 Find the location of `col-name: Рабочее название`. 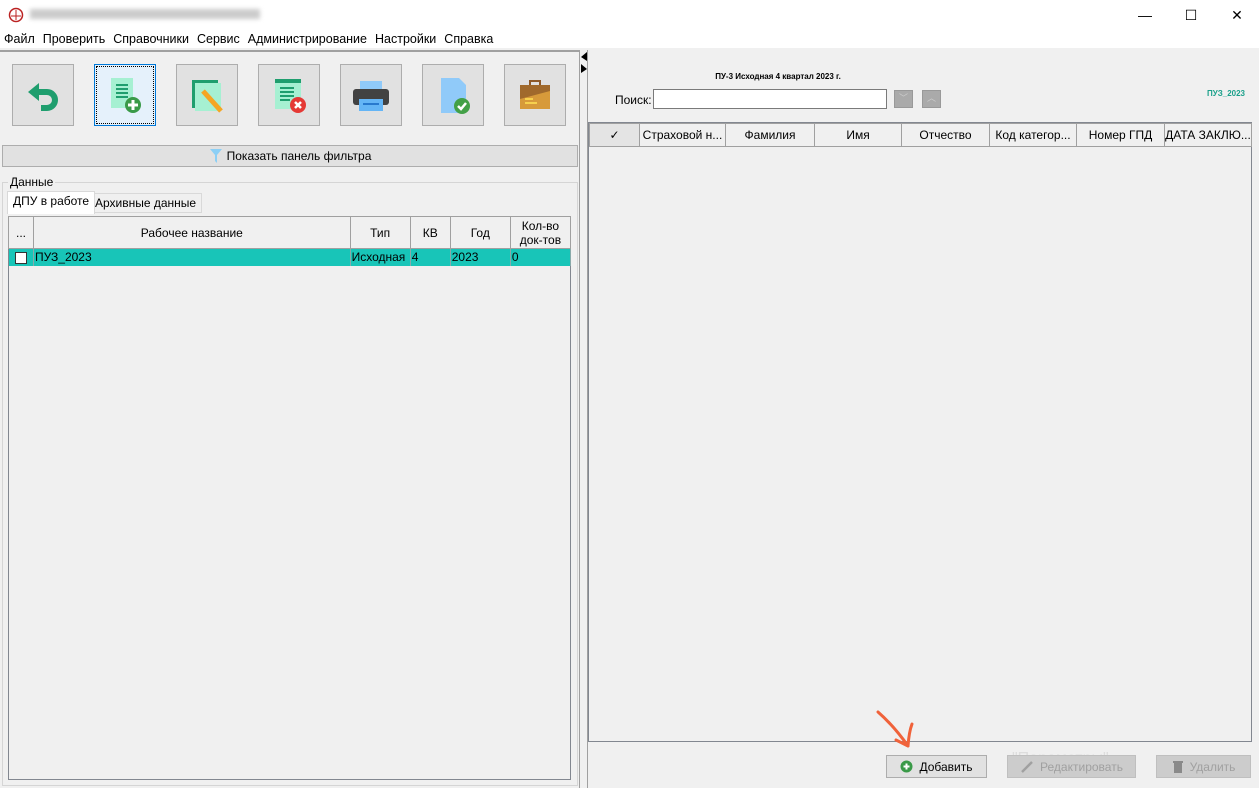

col-name: Рабочее название is located at coordinates (192, 232).